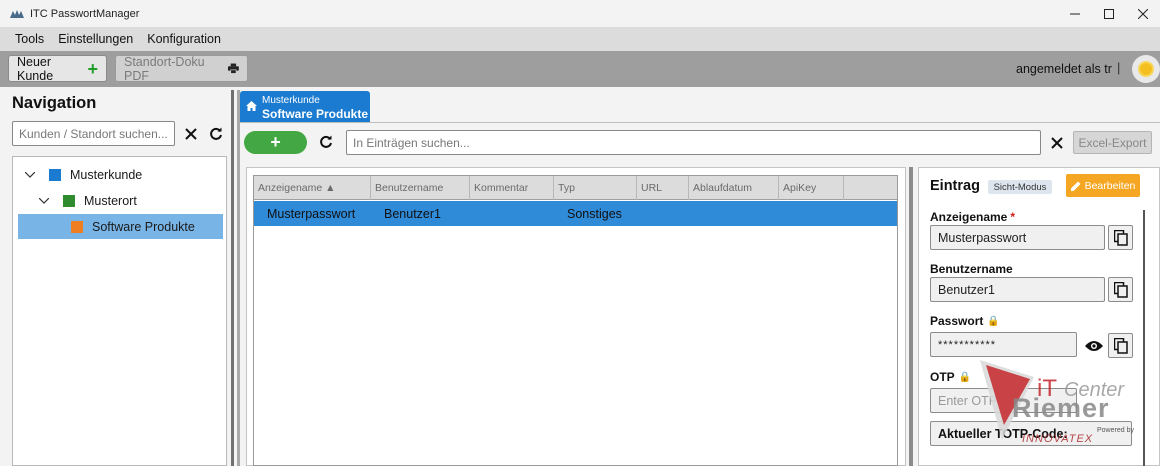 The height and width of the screenshot is (466, 1160). What do you see at coordinates (1020, 187) in the screenshot?
I see `view-mode-badge: Sicht-Modus` at bounding box center [1020, 187].